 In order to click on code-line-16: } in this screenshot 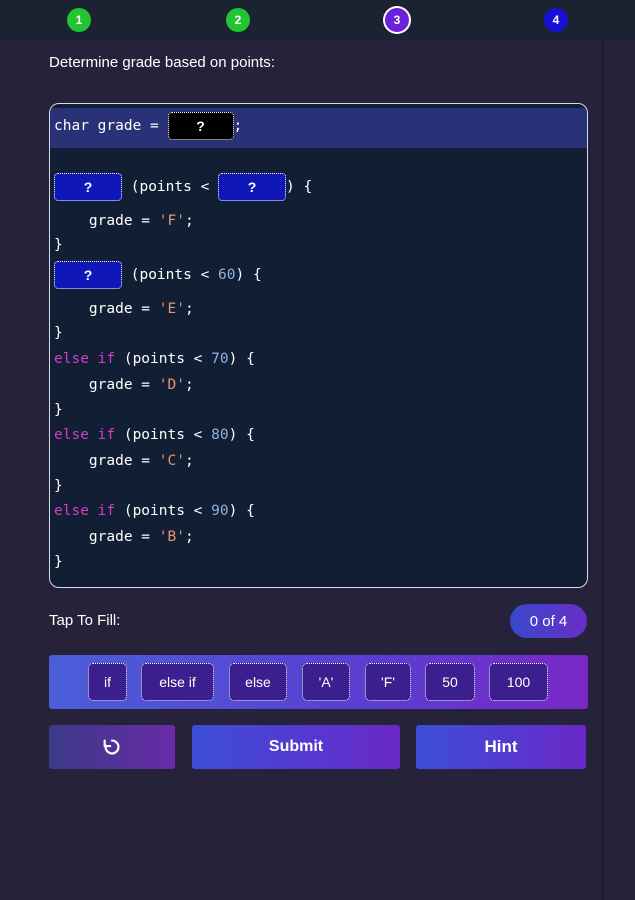, I will do `click(58, 562)`.